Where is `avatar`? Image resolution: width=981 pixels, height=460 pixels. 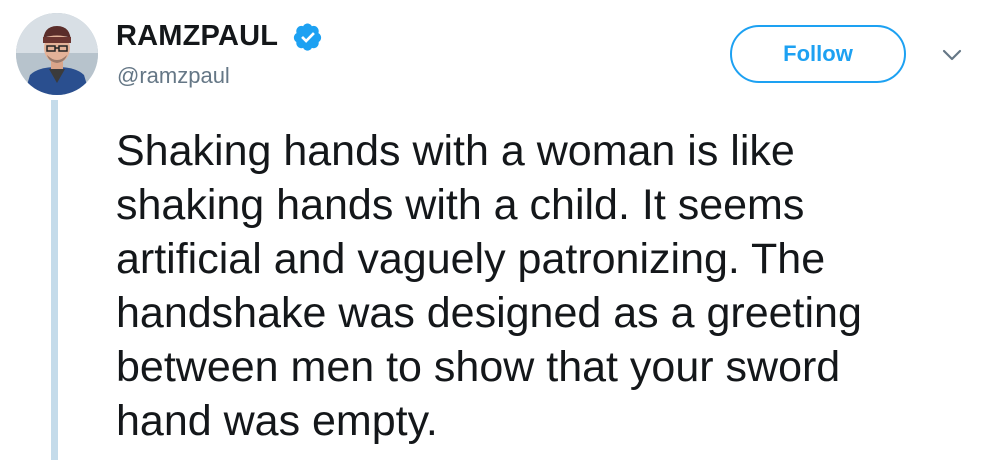 avatar is located at coordinates (57, 54).